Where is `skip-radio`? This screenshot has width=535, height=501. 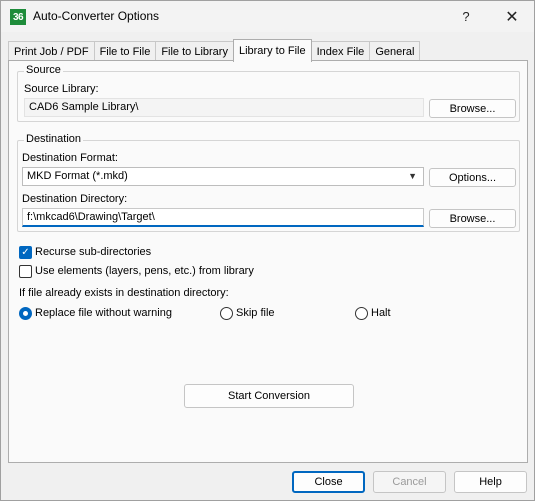 skip-radio is located at coordinates (226, 313).